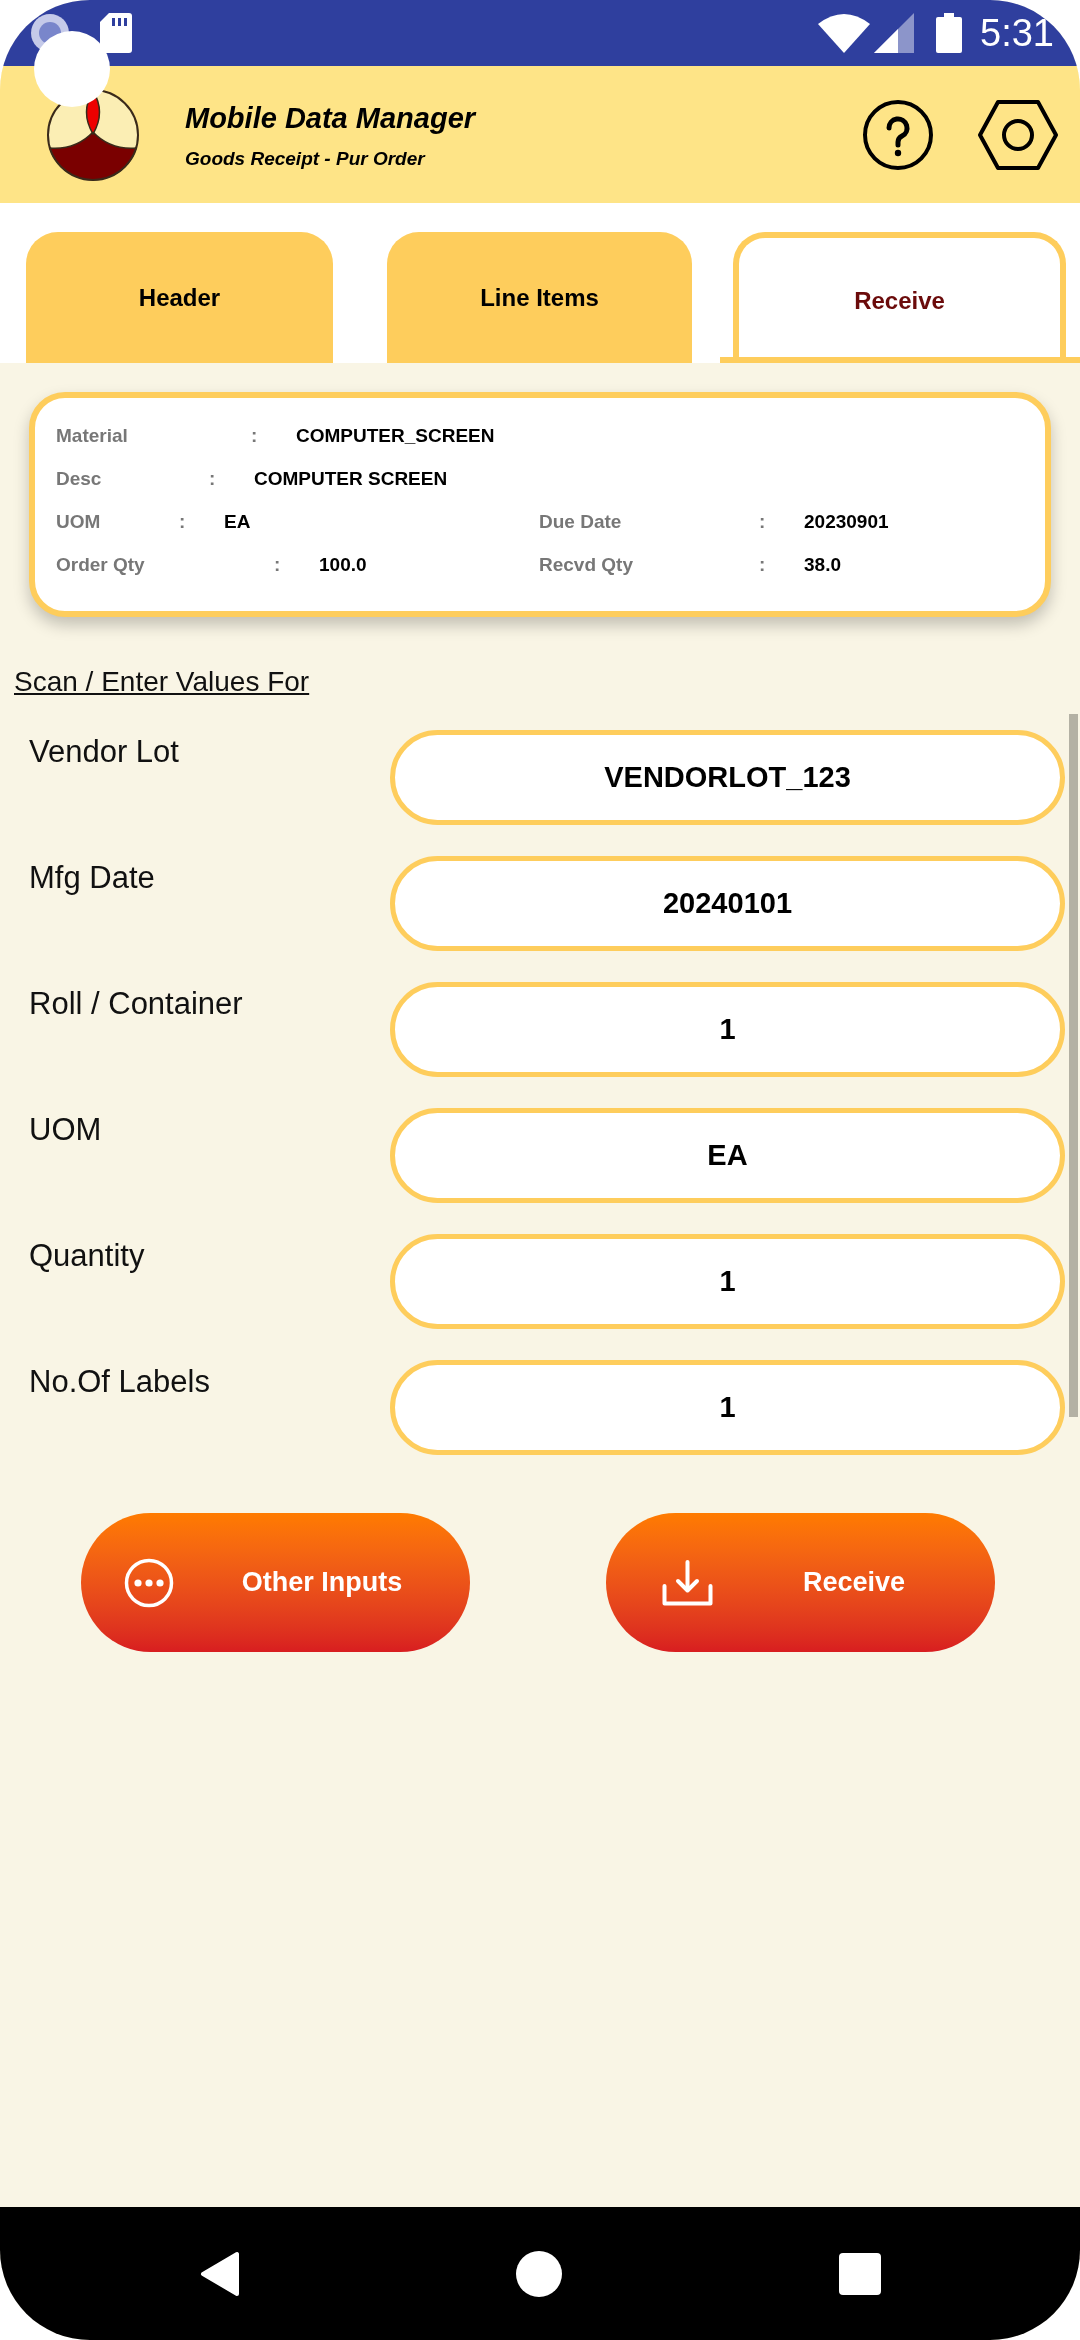 This screenshot has height=2340, width=1080. Describe the element at coordinates (1017, 33) in the screenshot. I see `status-time: 5:31` at that location.